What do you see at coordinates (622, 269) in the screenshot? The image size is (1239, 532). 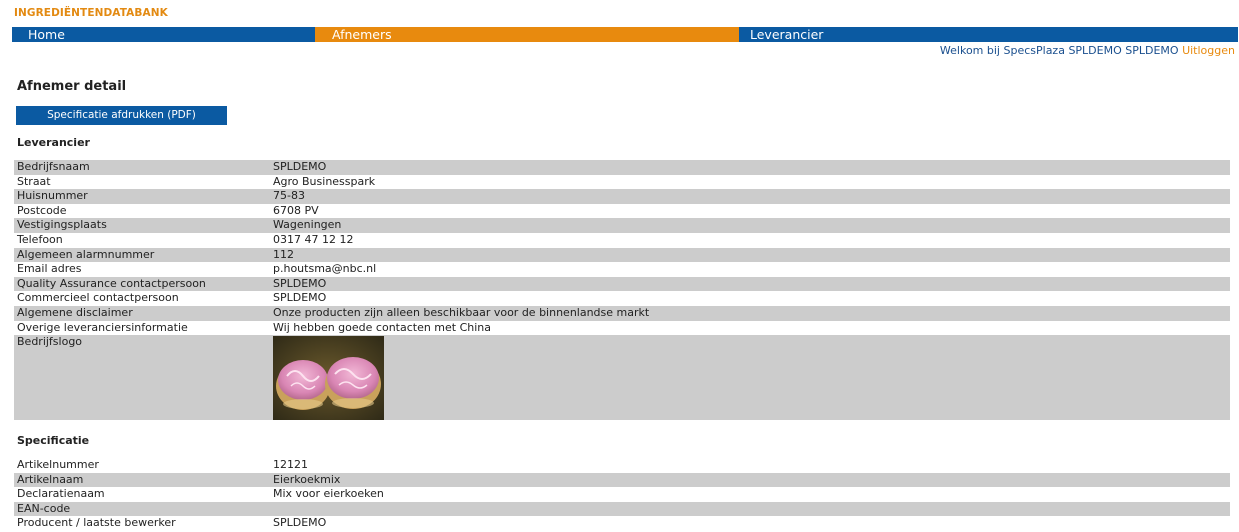 I see `table-row: Email adres p.houtsma@nbc.nl` at bounding box center [622, 269].